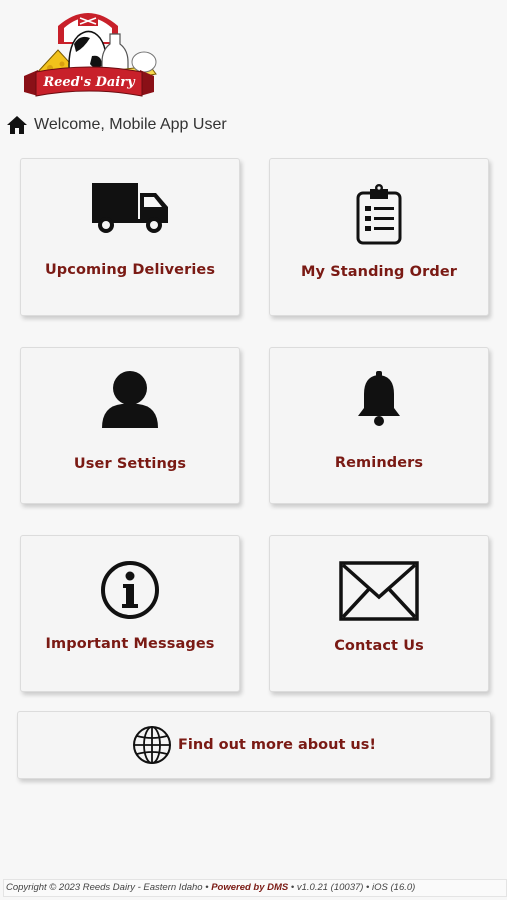 Image resolution: width=507 pixels, height=900 pixels. Describe the element at coordinates (130, 270) in the screenshot. I see `upcoming-deliveries-label: Upcoming Deliveries` at that location.